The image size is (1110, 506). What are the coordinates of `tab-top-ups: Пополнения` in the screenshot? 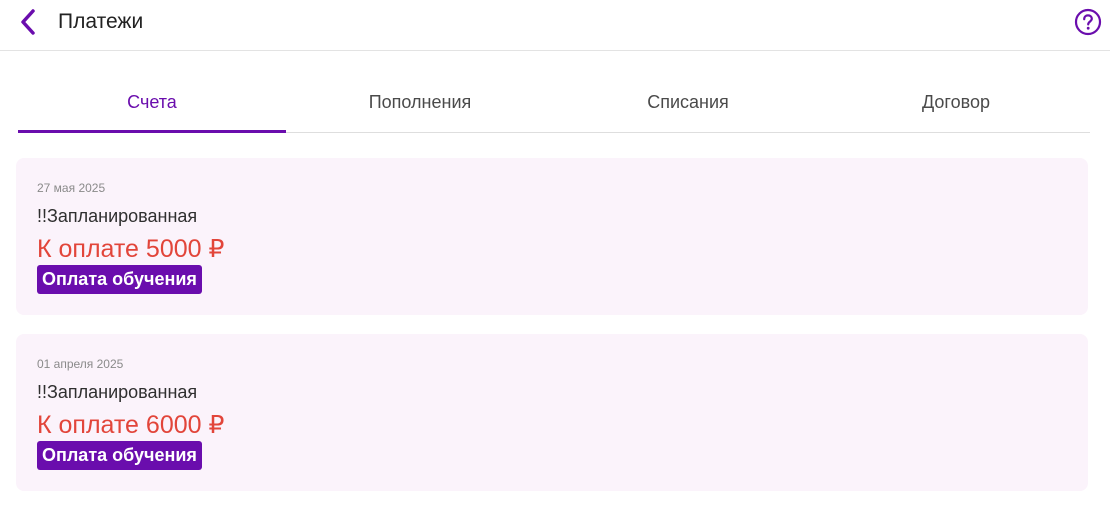 It's located at (420, 102).